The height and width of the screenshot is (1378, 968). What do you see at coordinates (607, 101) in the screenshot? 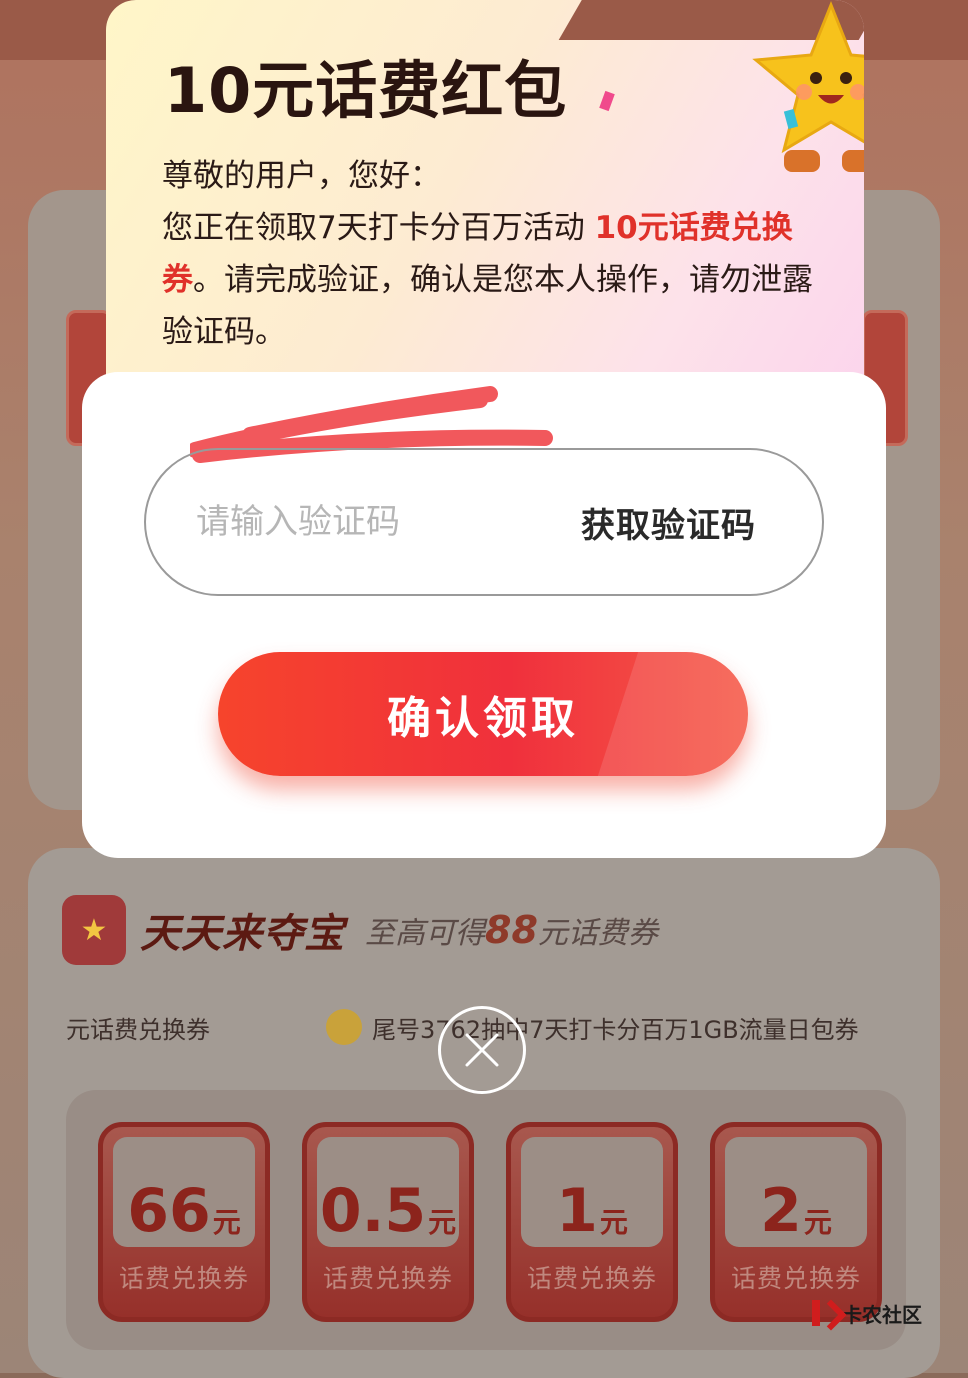
I see `confetti` at bounding box center [607, 101].